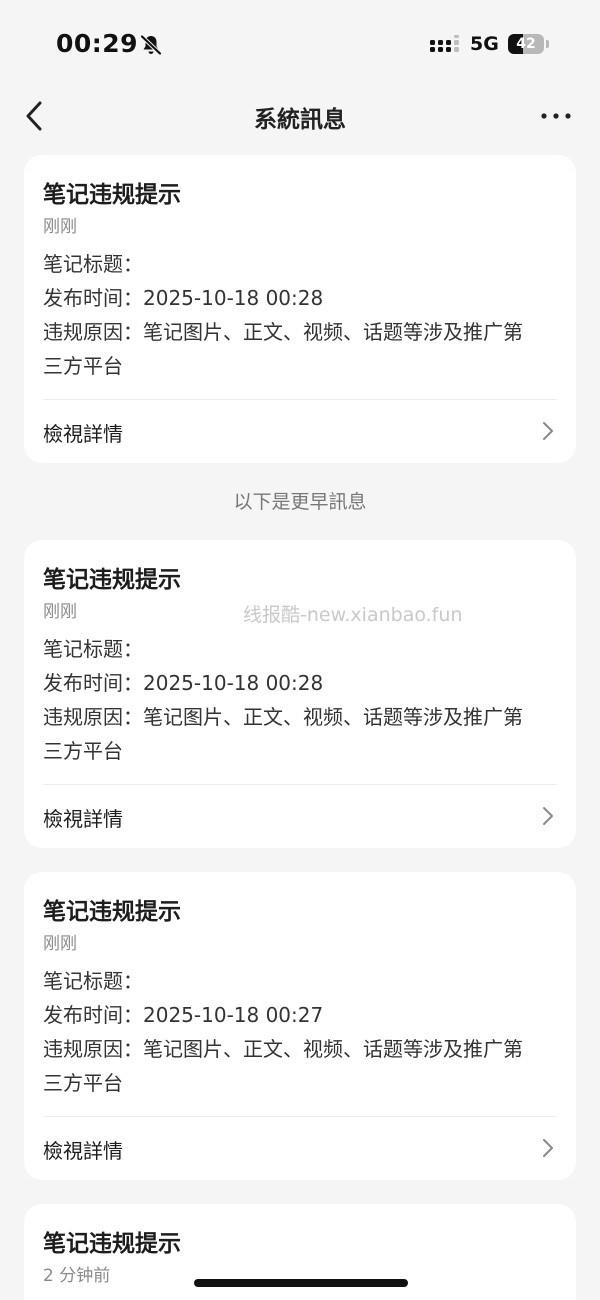 The width and height of the screenshot is (600, 1300). What do you see at coordinates (547, 44) in the screenshot?
I see `battery-cap` at bounding box center [547, 44].